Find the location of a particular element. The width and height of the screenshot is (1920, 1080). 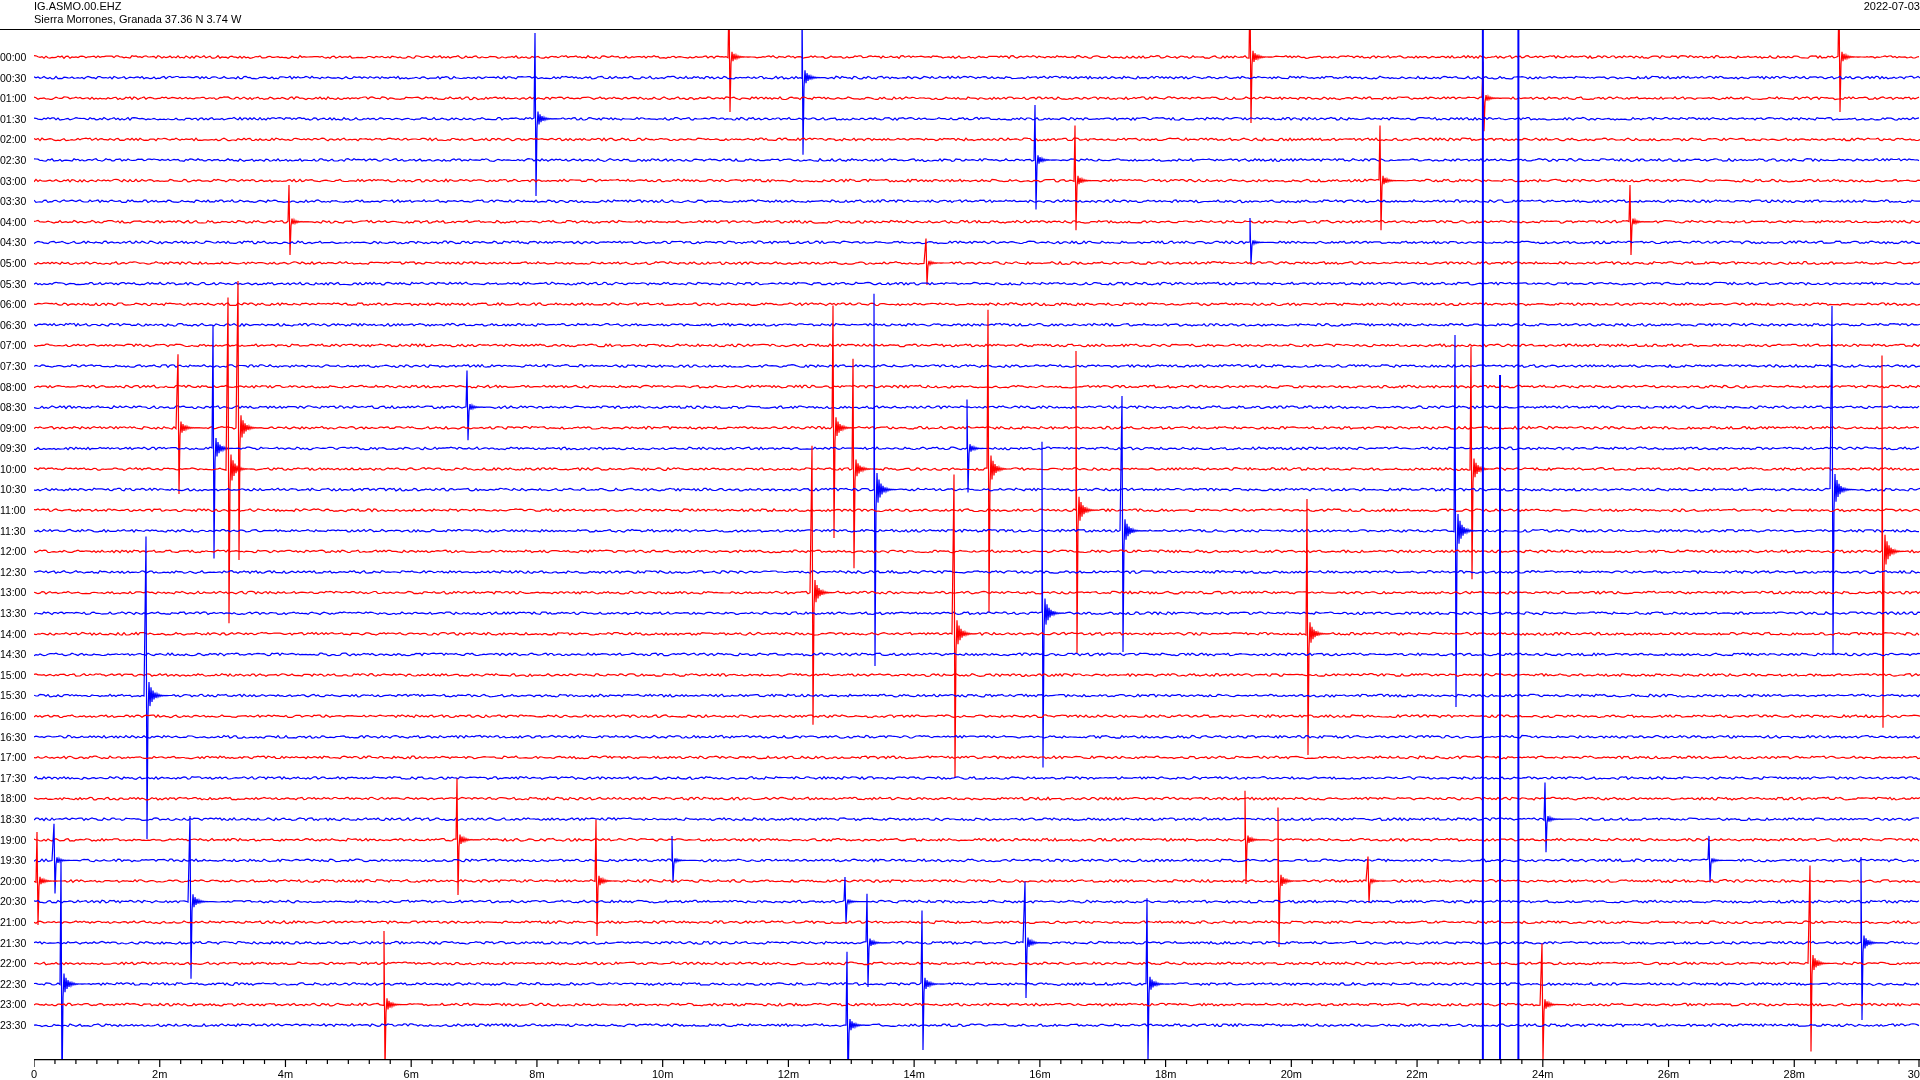

time-label: 04:00 is located at coordinates (14, 222).